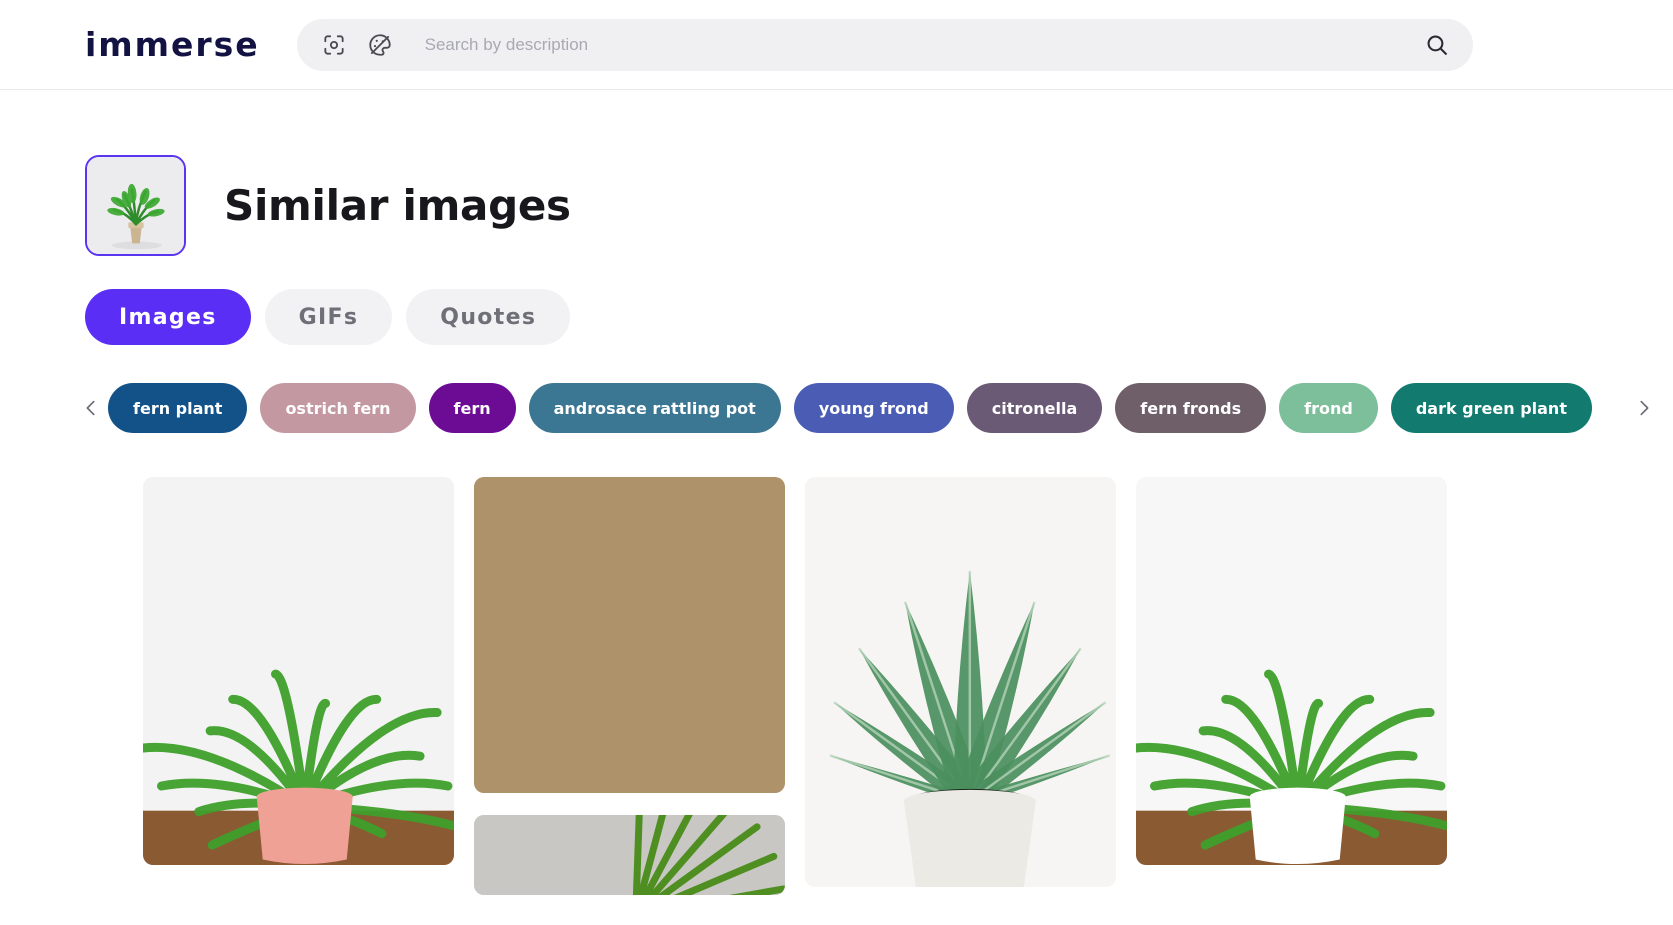 The height and width of the screenshot is (925, 1673). What do you see at coordinates (1436, 45) in the screenshot?
I see `search-icon` at bounding box center [1436, 45].